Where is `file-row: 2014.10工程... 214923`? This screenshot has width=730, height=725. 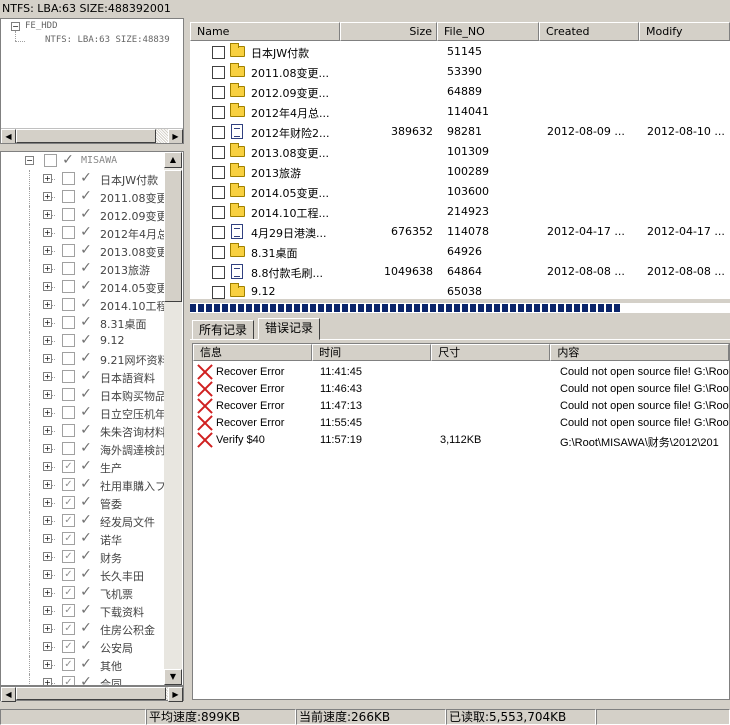
file-row: 2014.10工程... 214923 is located at coordinates (460, 212).